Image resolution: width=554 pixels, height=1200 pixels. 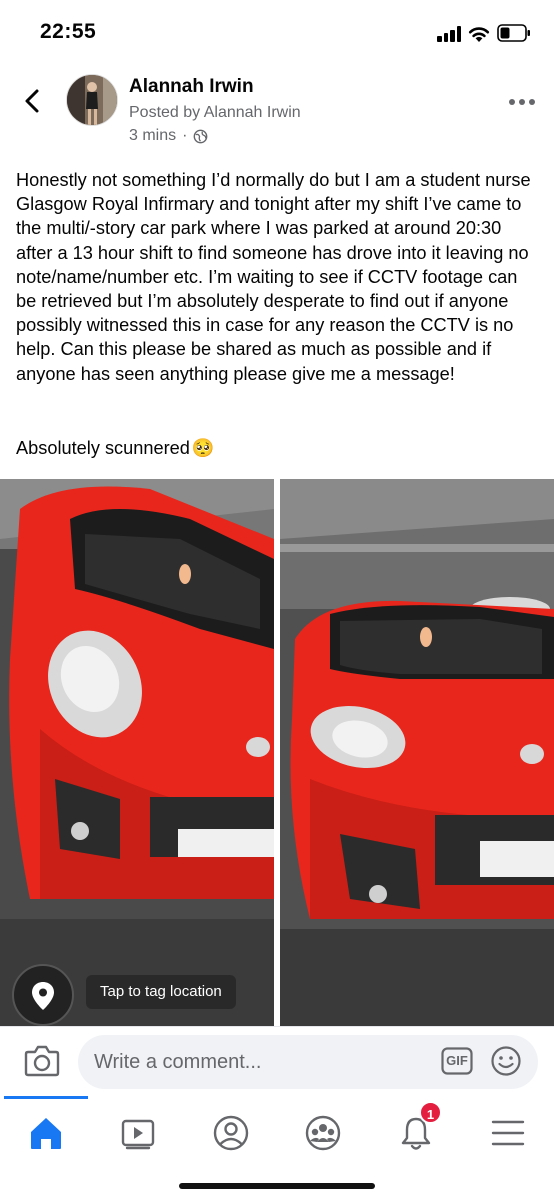 I want to click on pleading-face-icon: 🥺, so click(x=203, y=448).